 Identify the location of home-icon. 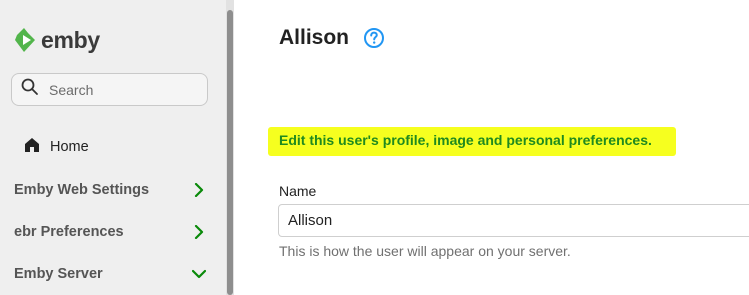
(32, 147).